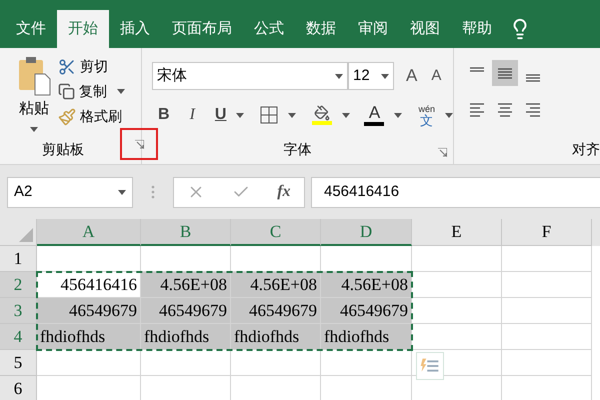 The image size is (600, 400). What do you see at coordinates (67, 67) in the screenshot?
I see `scissors-icon` at bounding box center [67, 67].